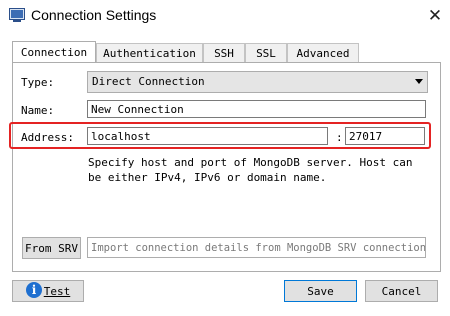 This screenshot has width=450, height=316. Describe the element at coordinates (47, 137) in the screenshot. I see `address-label: Address:` at that location.